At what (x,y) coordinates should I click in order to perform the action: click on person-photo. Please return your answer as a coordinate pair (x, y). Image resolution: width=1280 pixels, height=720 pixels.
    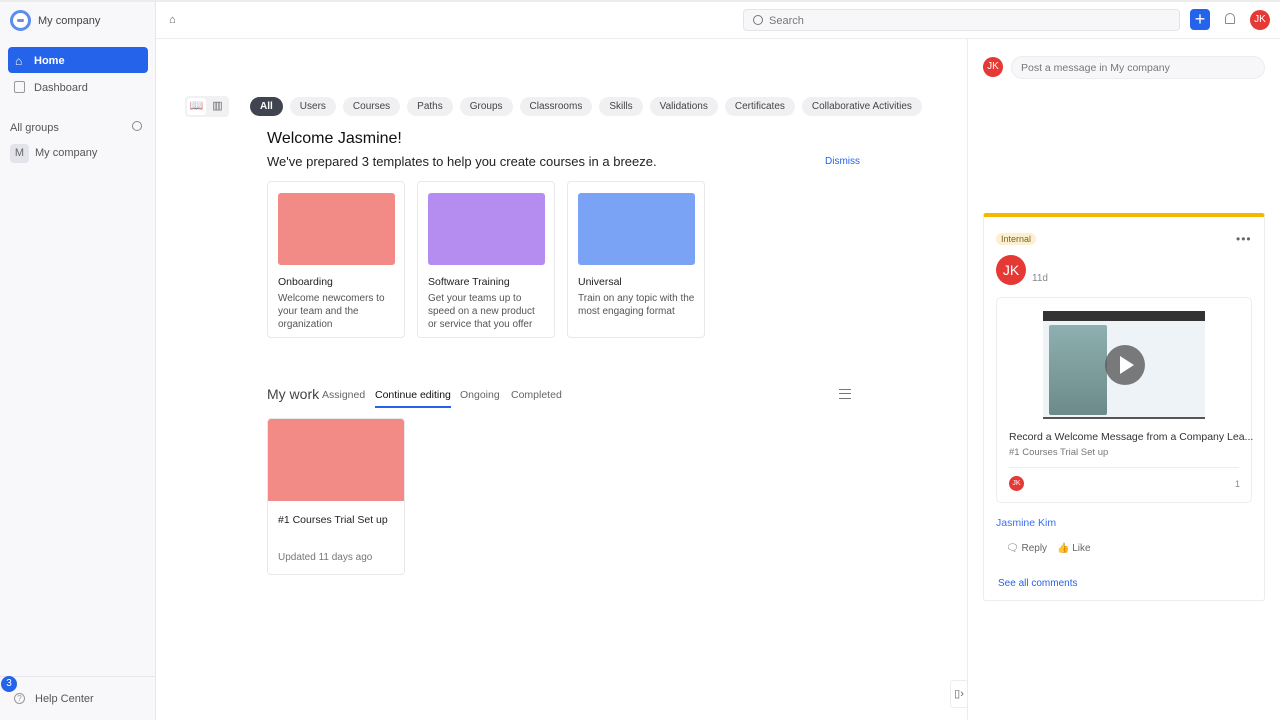
    Looking at the image, I should click on (1078, 370).